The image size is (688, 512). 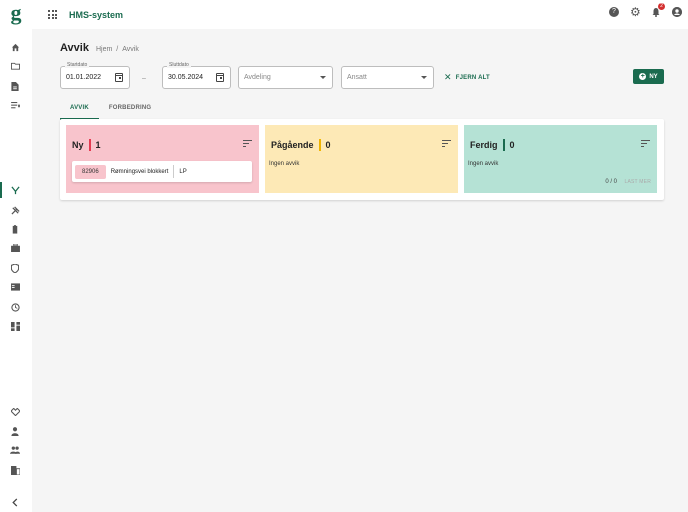 What do you see at coordinates (677, 12) in the screenshot?
I see `account-icon` at bounding box center [677, 12].